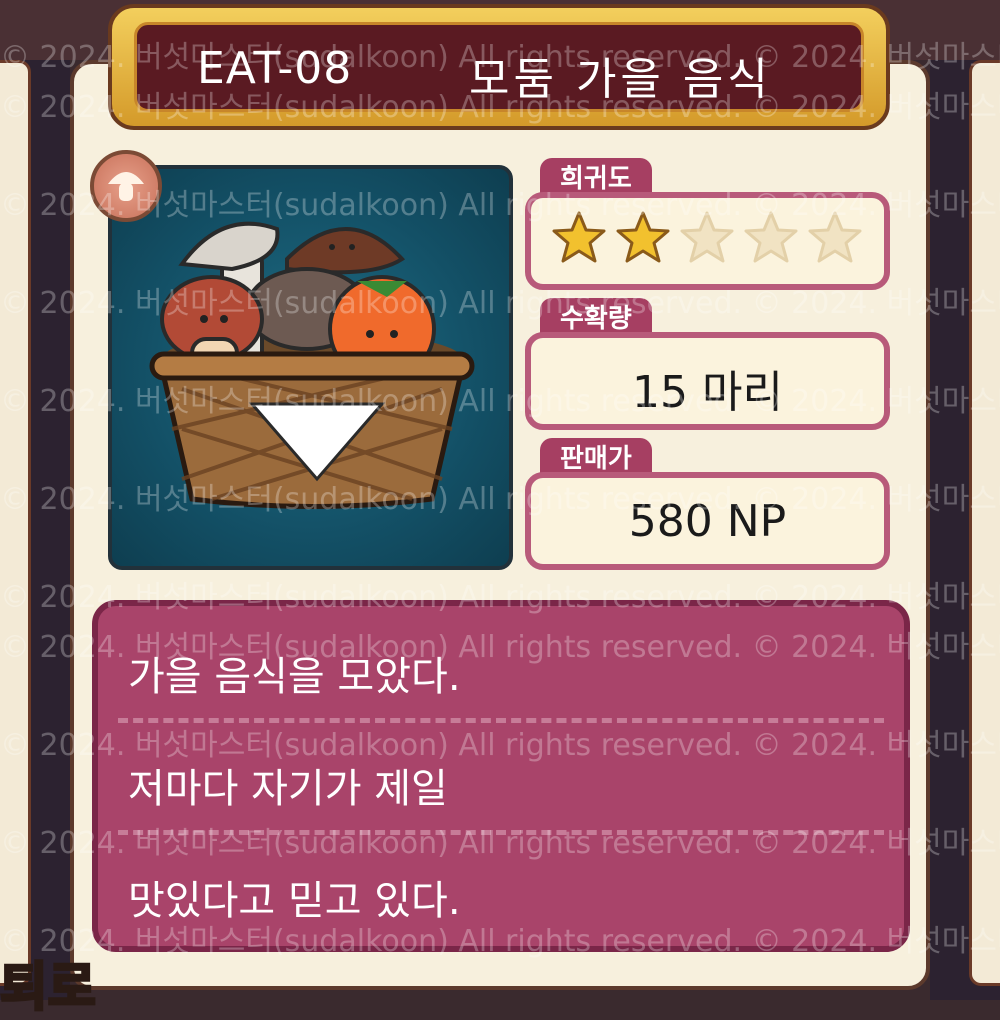 The image size is (1000, 1020). I want to click on description-line: 저마다 자기가 제일, so click(288, 789).